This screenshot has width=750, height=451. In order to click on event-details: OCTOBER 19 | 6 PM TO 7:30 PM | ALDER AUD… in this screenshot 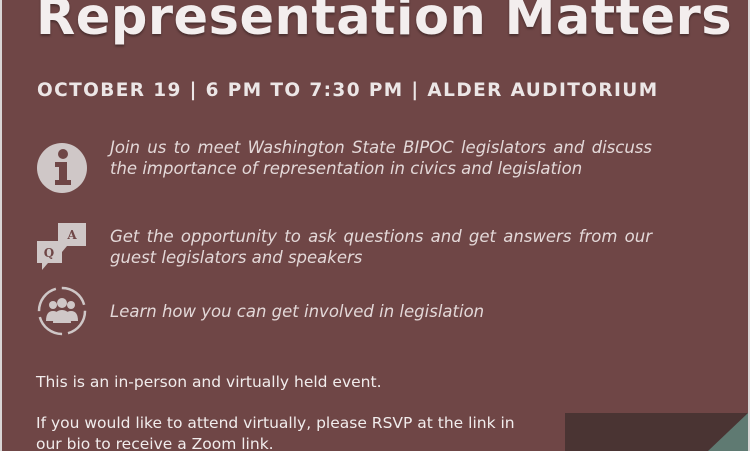, I will do `click(348, 90)`.